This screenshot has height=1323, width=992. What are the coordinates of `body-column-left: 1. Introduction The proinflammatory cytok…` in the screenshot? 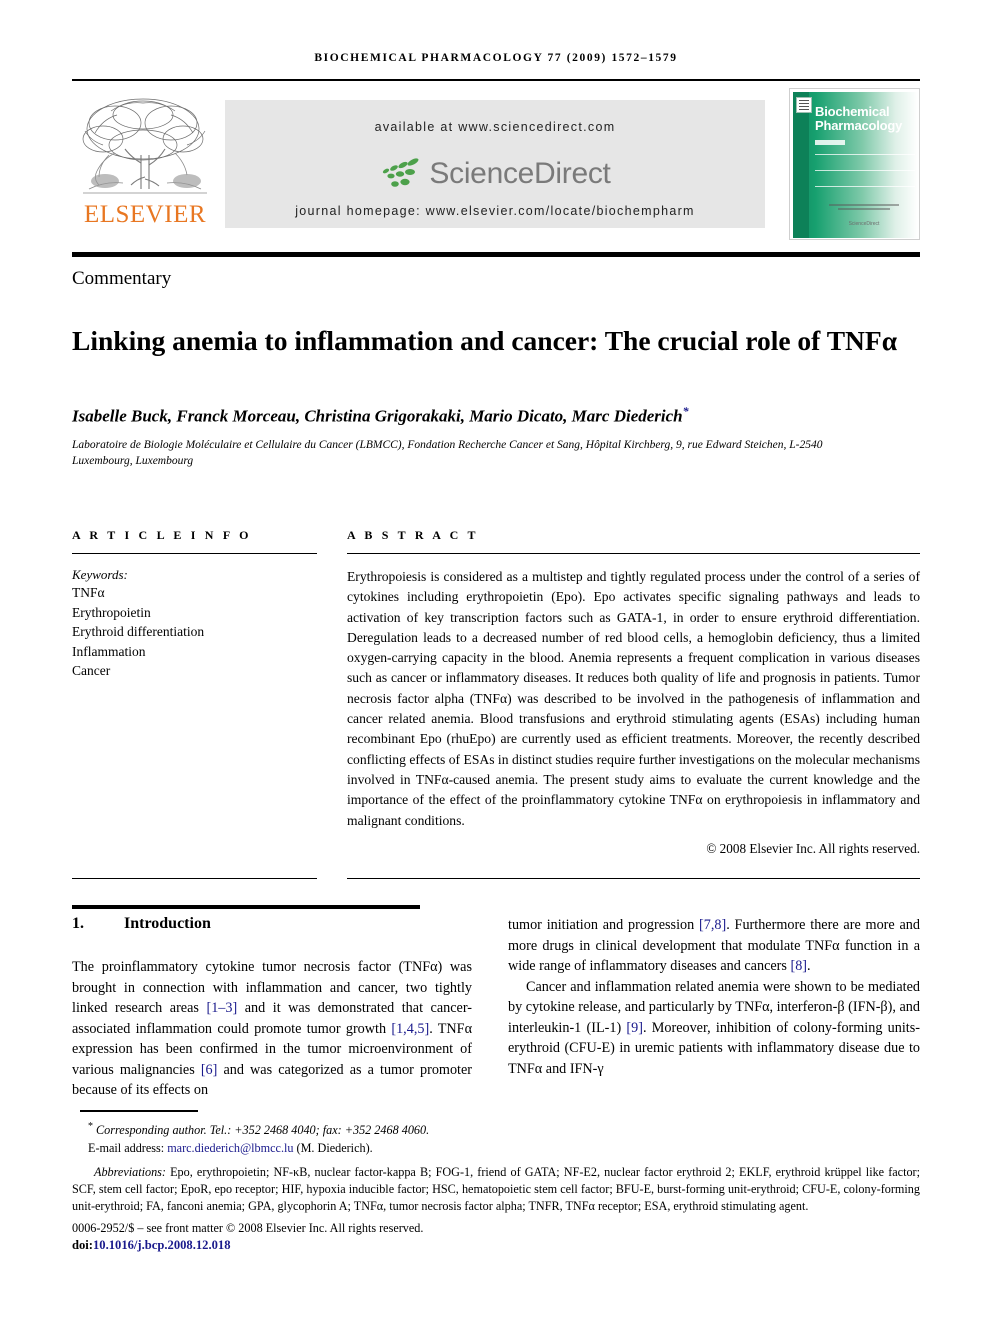 It's located at (272, 1008).